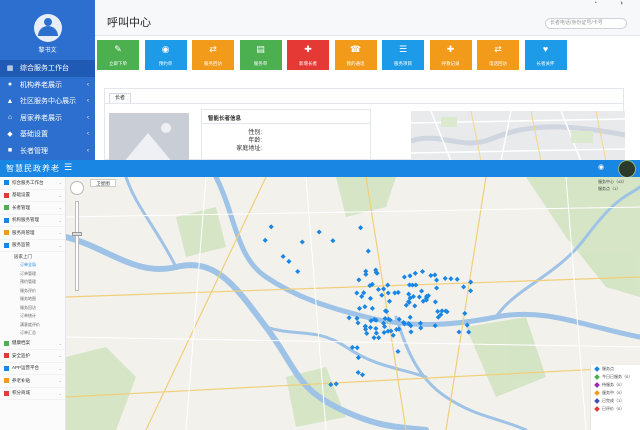 This screenshot has width=640, height=430. I want to click on sidebar-item-4: ◆ 基础设置 ‹, so click(47, 134).